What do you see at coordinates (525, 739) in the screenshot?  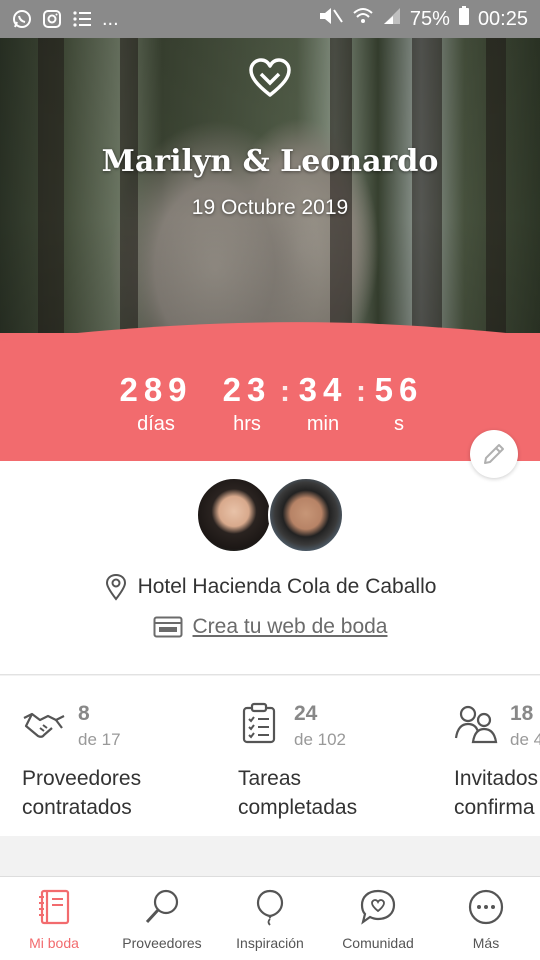 I see `stat-guests-total: de 4` at bounding box center [525, 739].